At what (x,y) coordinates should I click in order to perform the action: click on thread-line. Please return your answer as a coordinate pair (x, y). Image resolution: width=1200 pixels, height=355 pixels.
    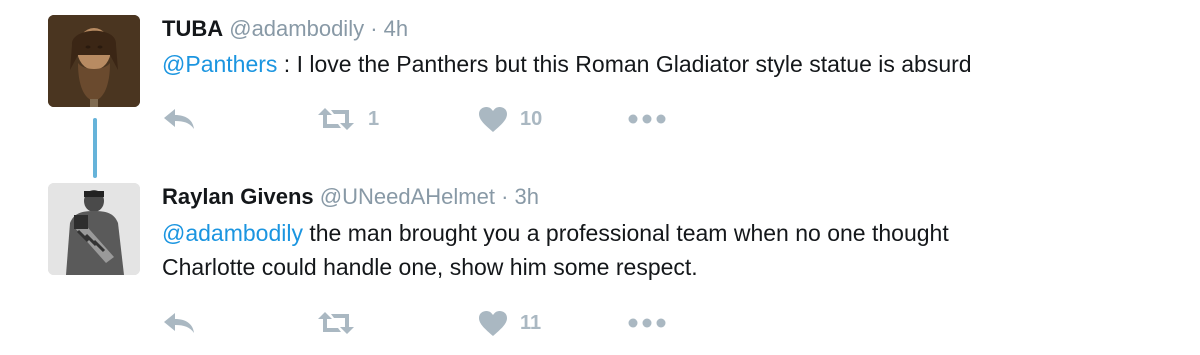
    Looking at the image, I should click on (95, 148).